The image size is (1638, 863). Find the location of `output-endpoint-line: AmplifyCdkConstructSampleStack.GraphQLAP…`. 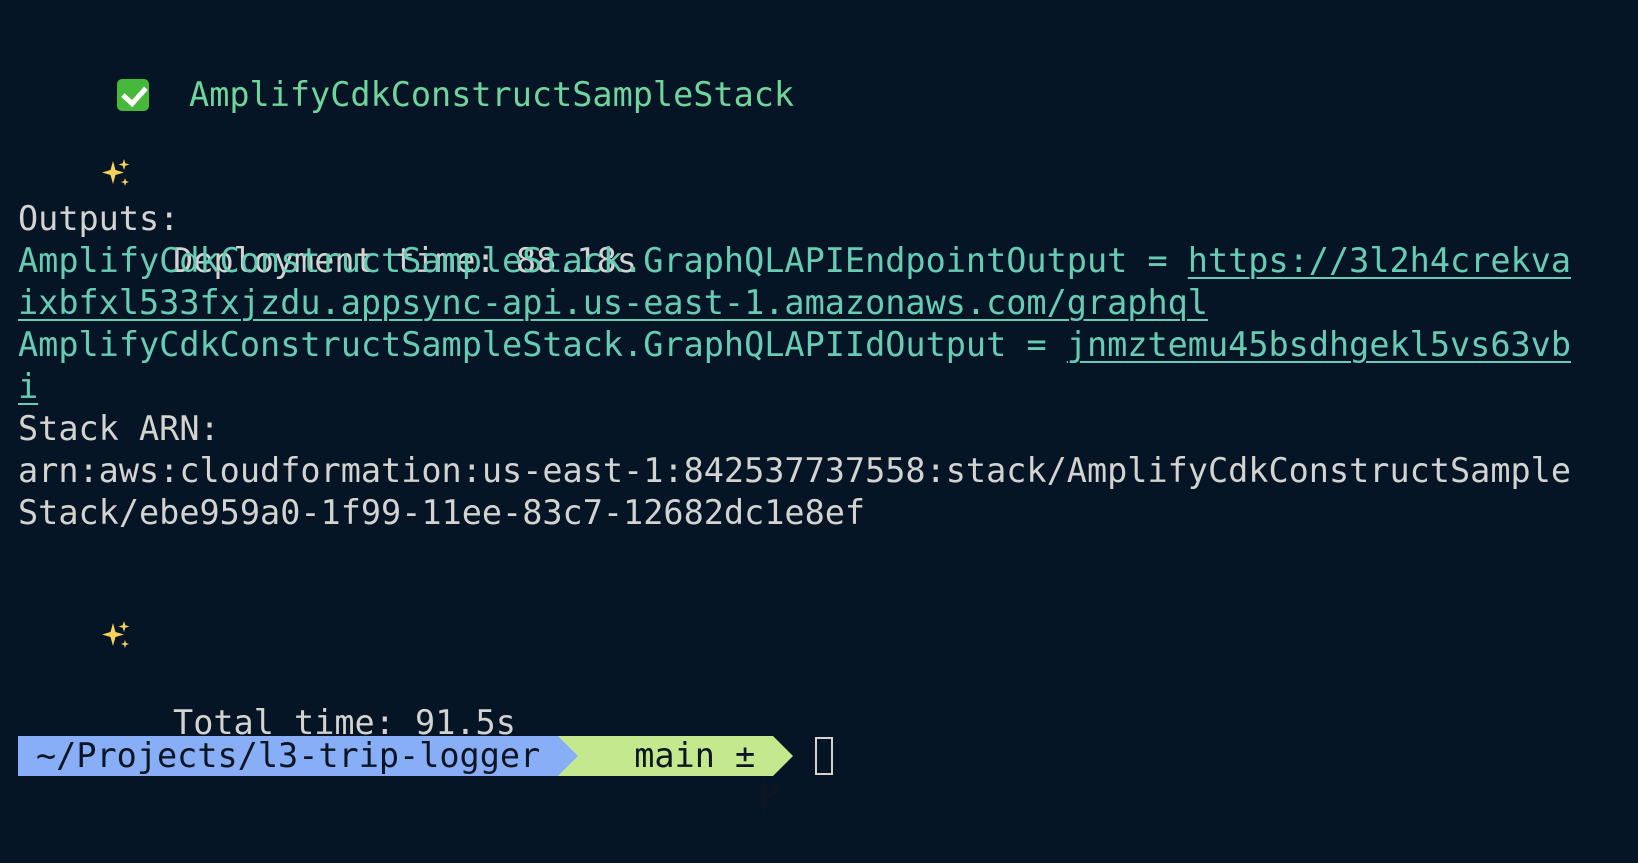

output-endpoint-line: AmplifyCdkConstructSampleStack.GraphQLAP… is located at coordinates (794, 261).